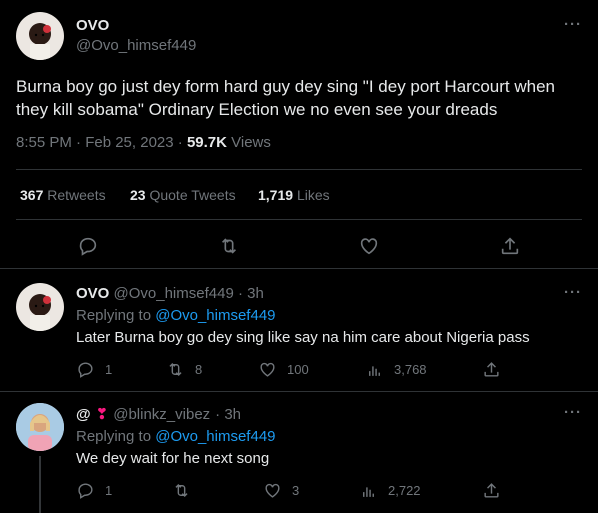 The height and width of the screenshot is (513, 598). Describe the element at coordinates (296, 490) in the screenshot. I see `like-count: 3` at that location.